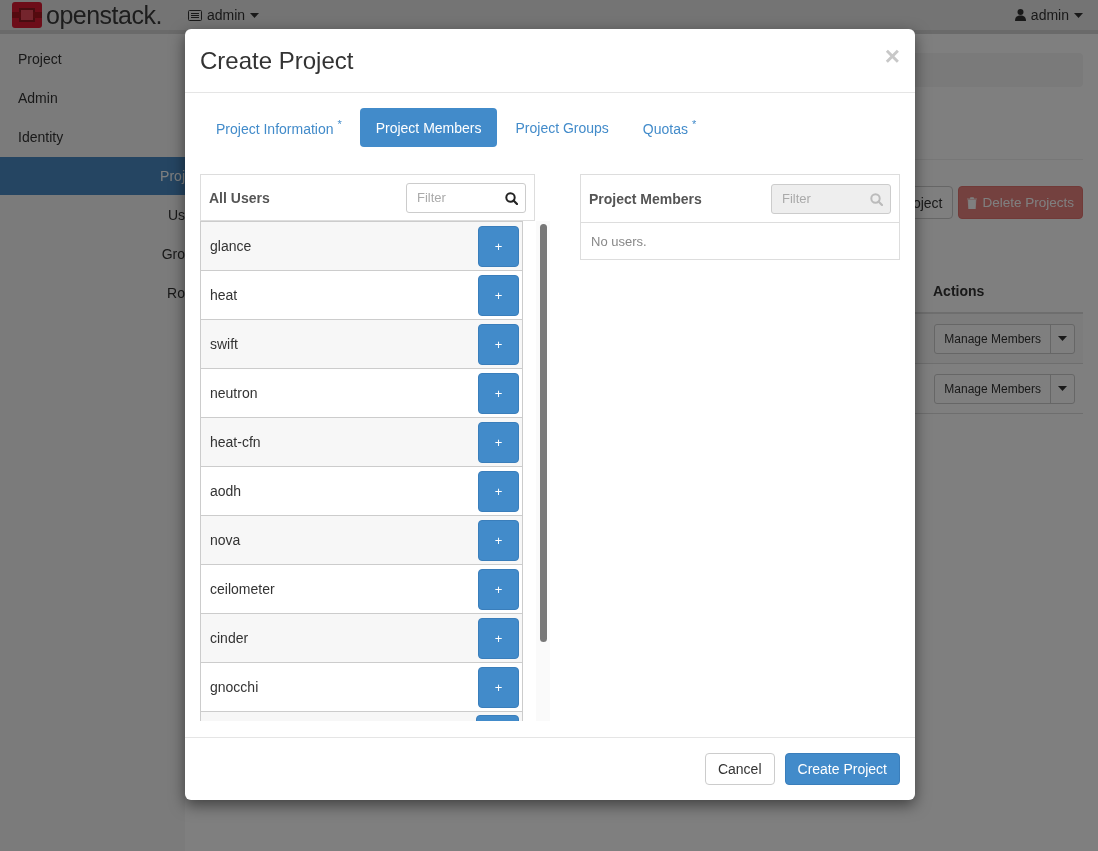  I want to click on trash-icon, so click(972, 202).